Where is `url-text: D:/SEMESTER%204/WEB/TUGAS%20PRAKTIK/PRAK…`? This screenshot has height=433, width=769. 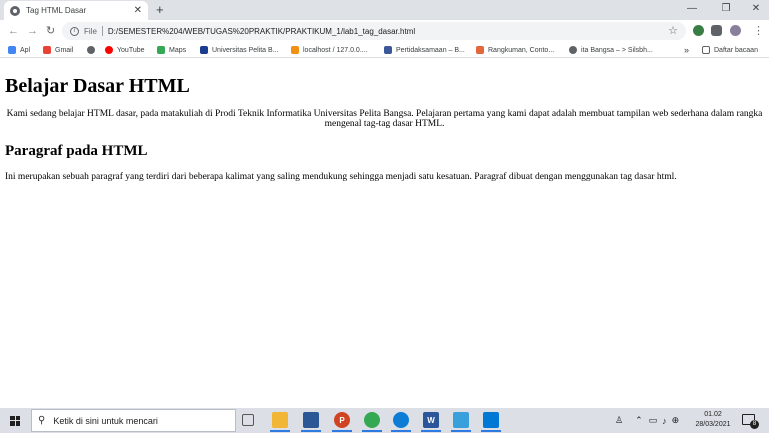
url-text: D:/SEMESTER%204/WEB/TUGAS%20PRAKTIK/PRAK… is located at coordinates (261, 31).